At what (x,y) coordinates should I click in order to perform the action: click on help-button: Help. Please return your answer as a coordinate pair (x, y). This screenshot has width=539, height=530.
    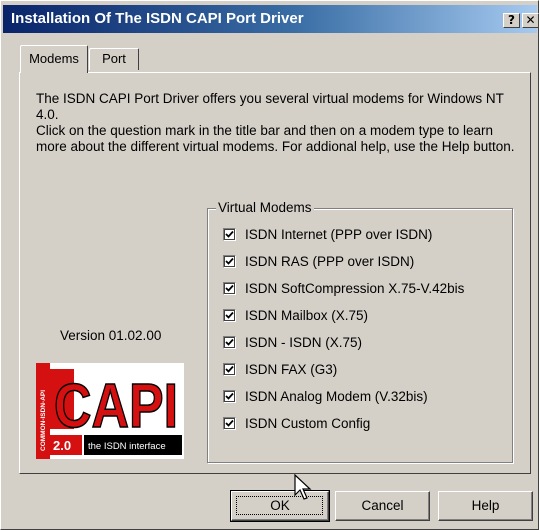
    Looking at the image, I should click on (485, 506).